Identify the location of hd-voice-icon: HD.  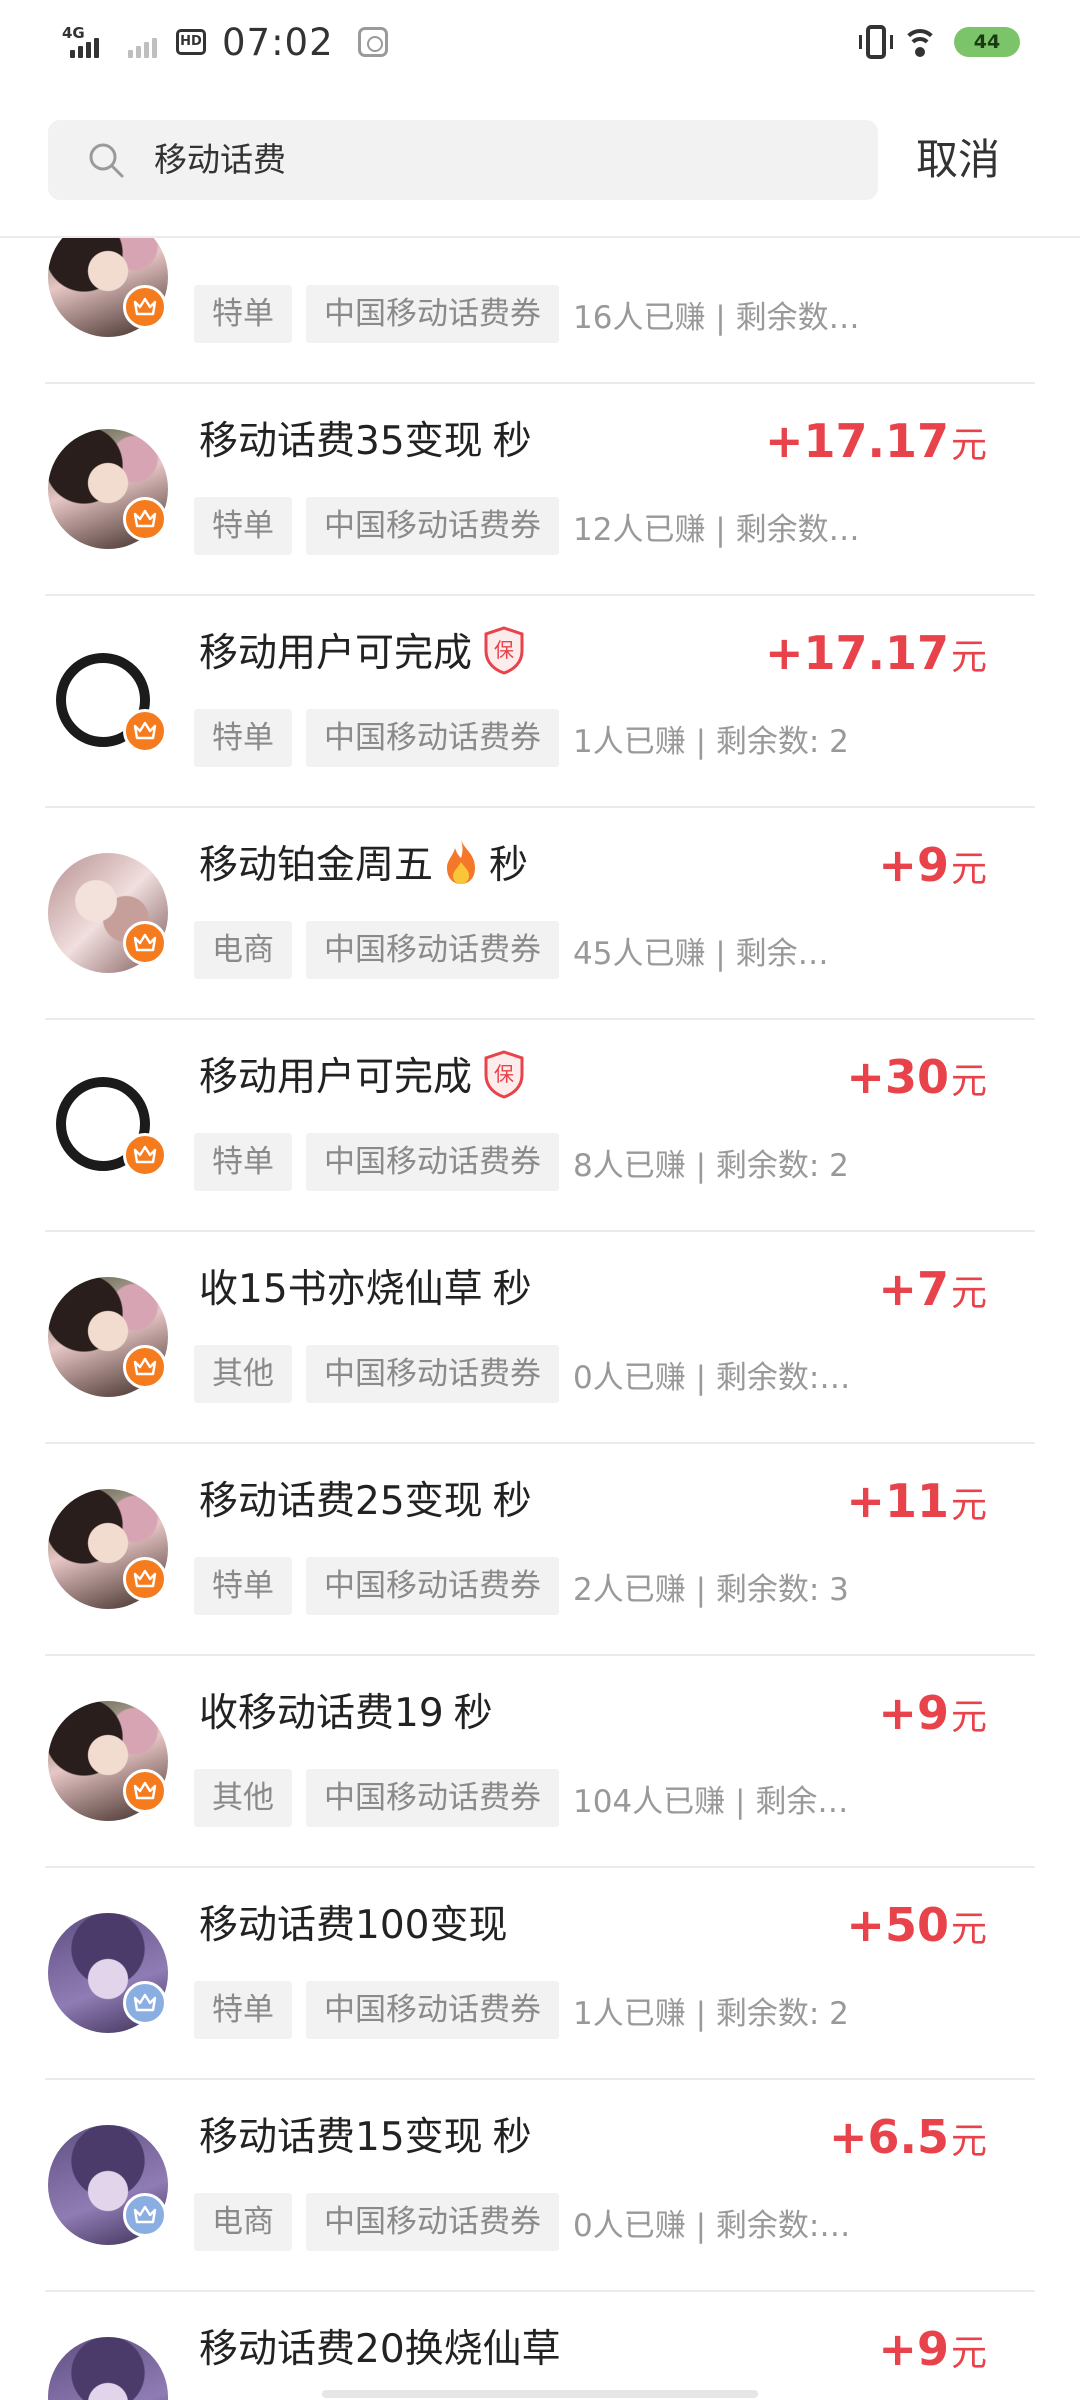
(191, 42).